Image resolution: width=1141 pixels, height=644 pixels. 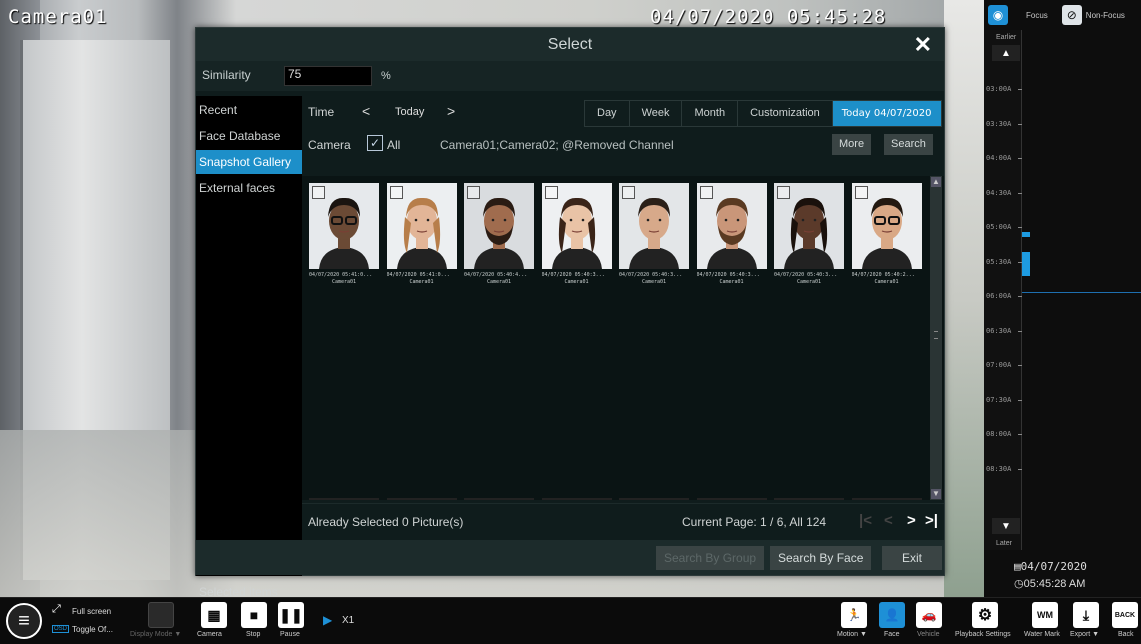 What do you see at coordinates (985, 615) in the screenshot?
I see `playback-settings-button: ⚙` at bounding box center [985, 615].